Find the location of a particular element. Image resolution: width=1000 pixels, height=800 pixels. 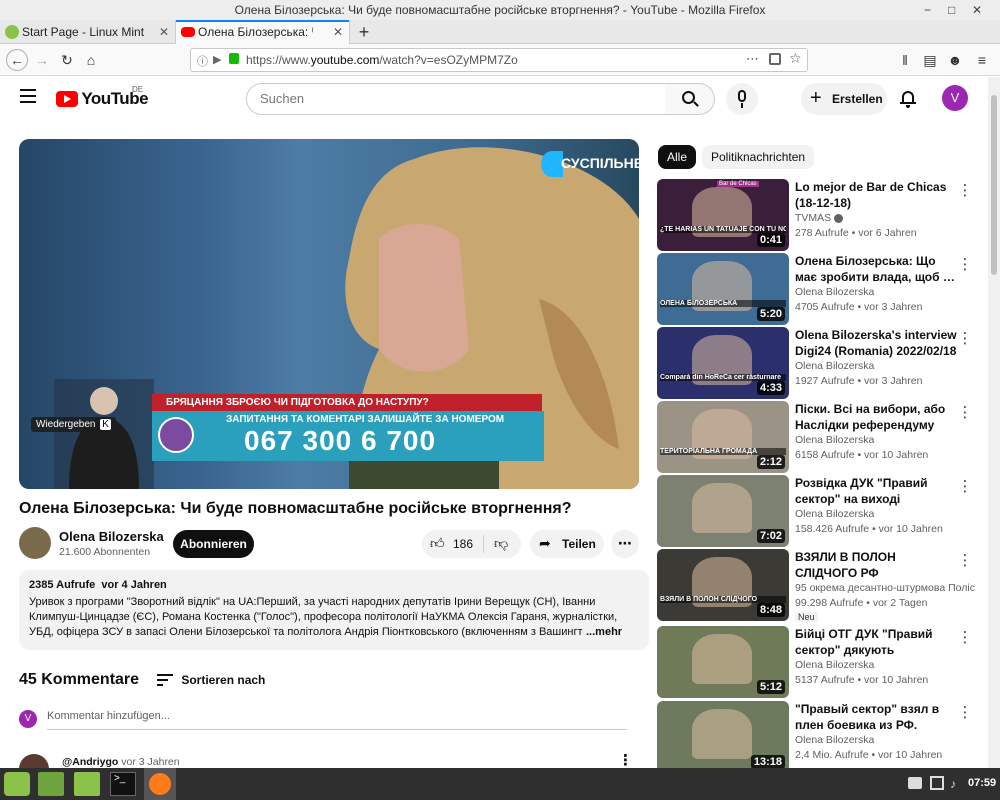

network-icon is located at coordinates (937, 783).